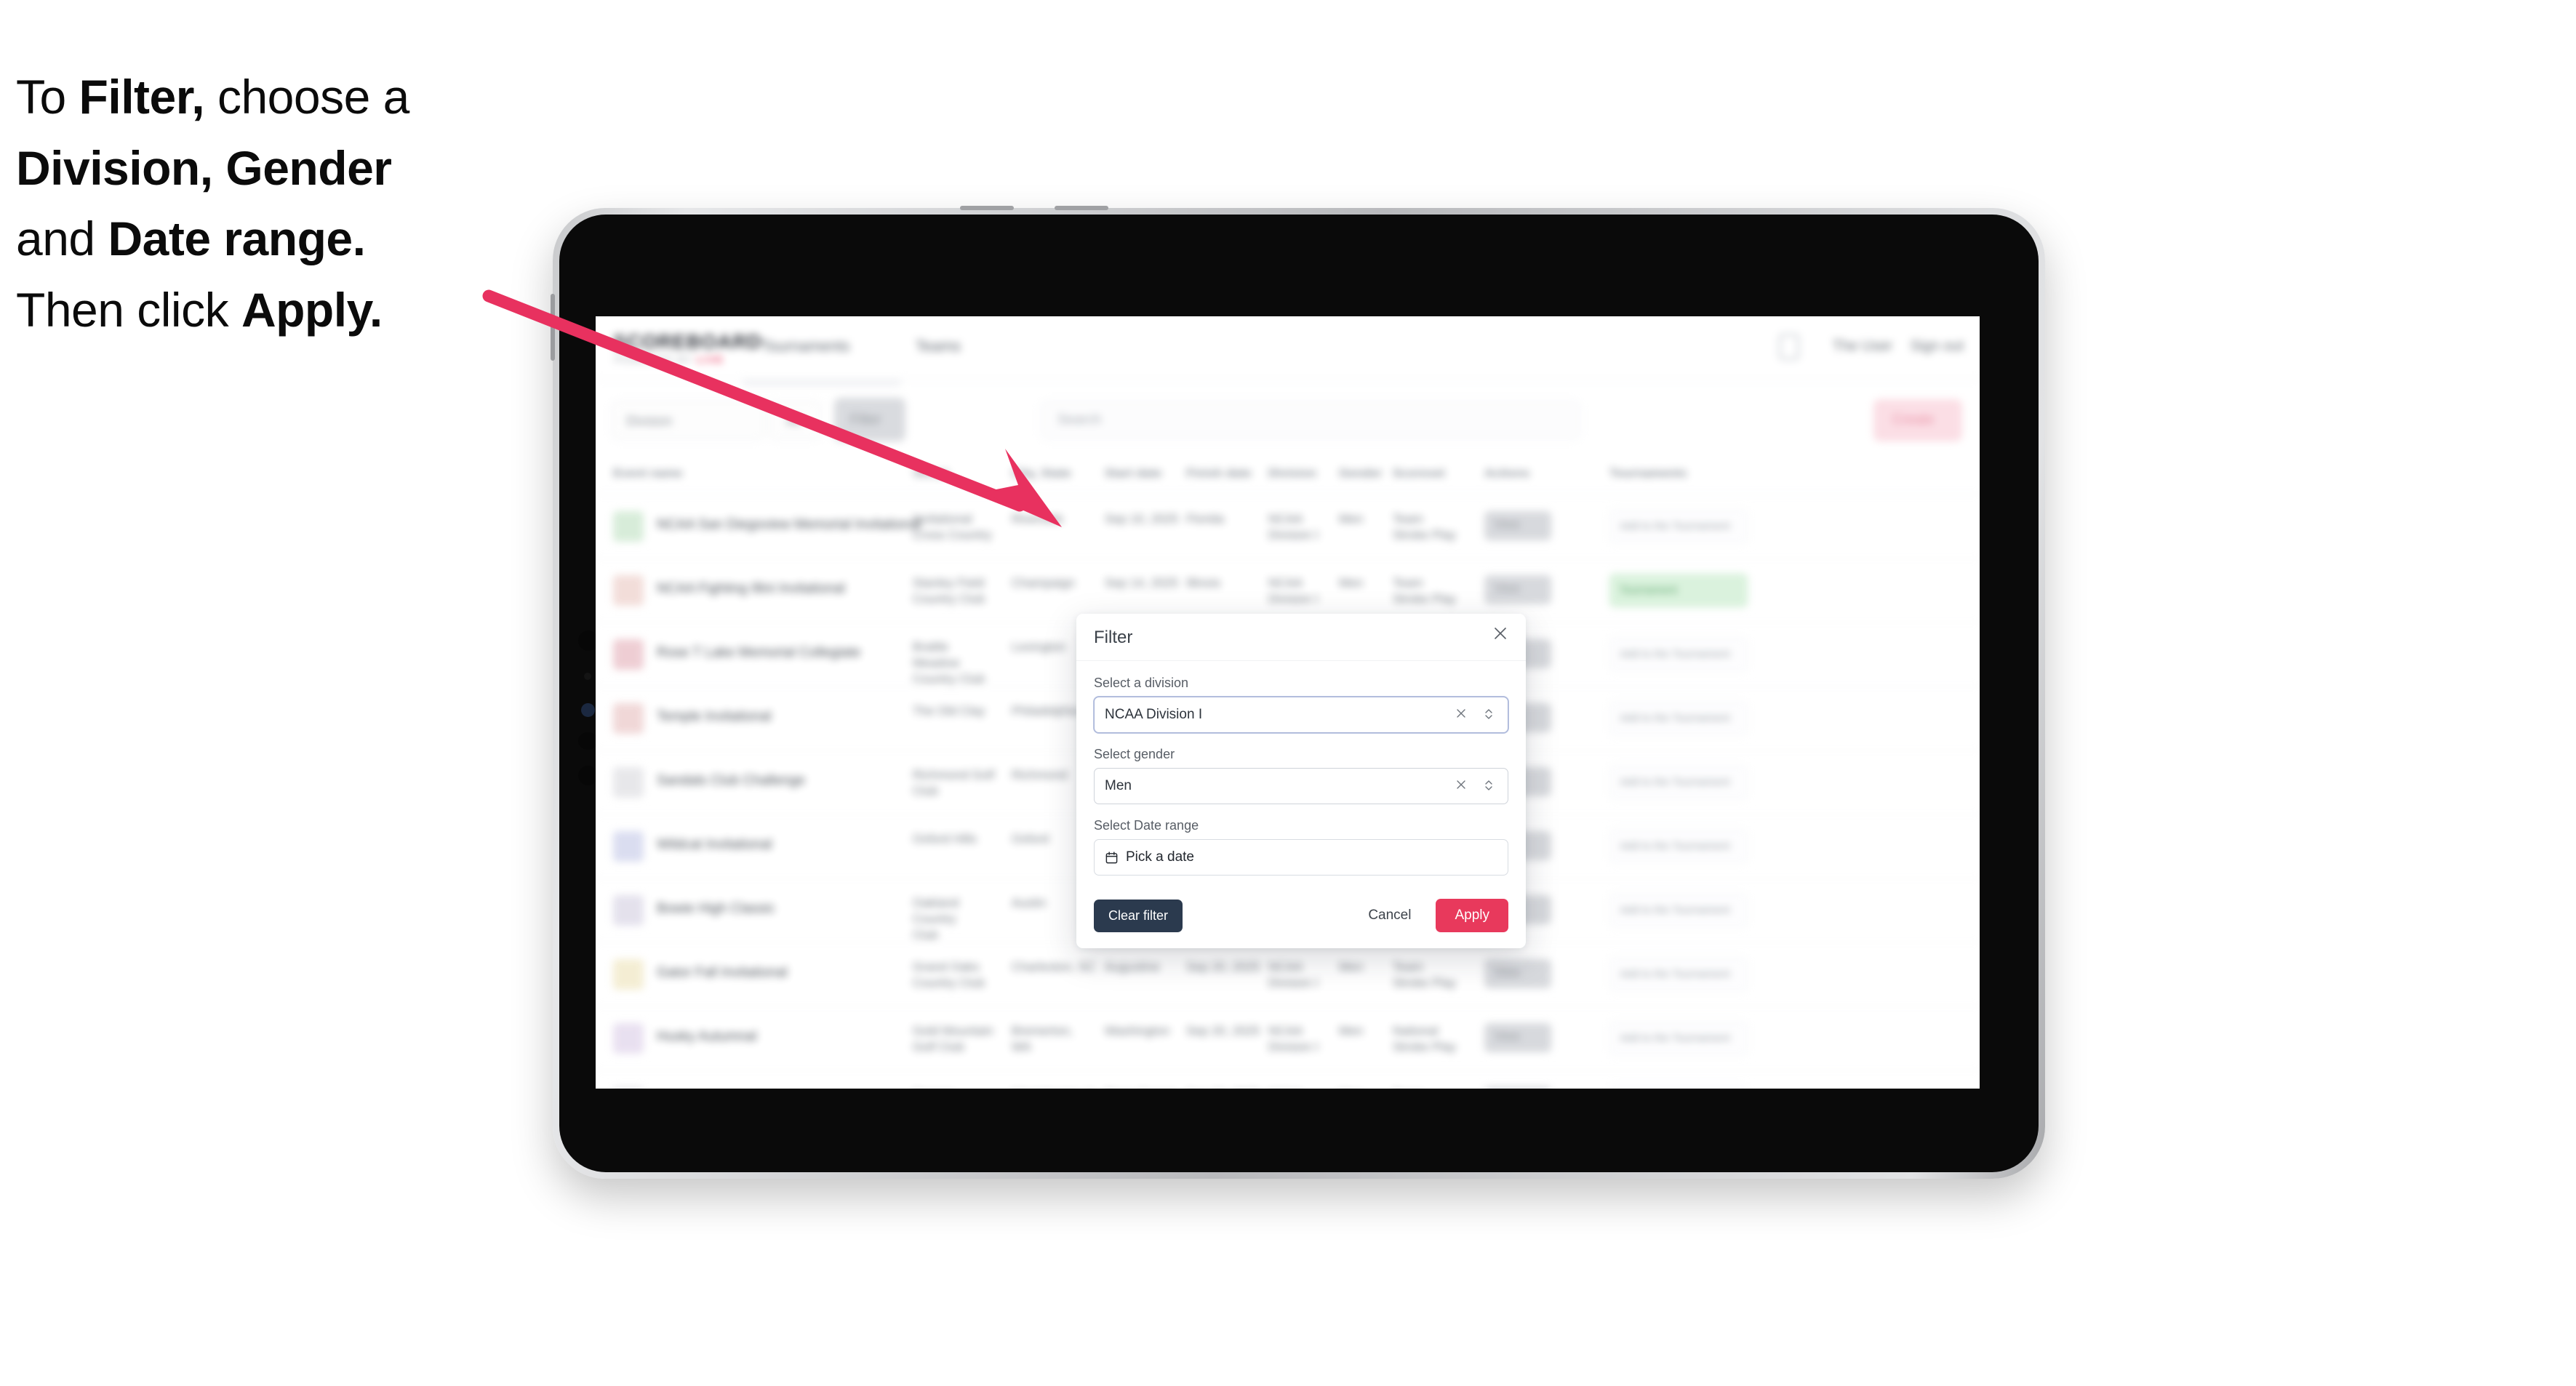 The width and height of the screenshot is (2576, 1386). Describe the element at coordinates (936, 919) in the screenshot. I see `table-cell-venue: Oakland Country Club` at that location.